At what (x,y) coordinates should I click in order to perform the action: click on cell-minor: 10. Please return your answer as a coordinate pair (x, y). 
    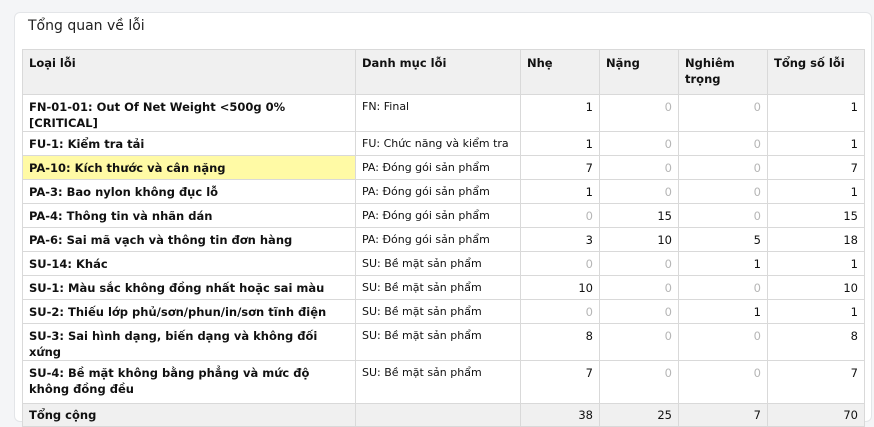
    Looking at the image, I should click on (560, 287).